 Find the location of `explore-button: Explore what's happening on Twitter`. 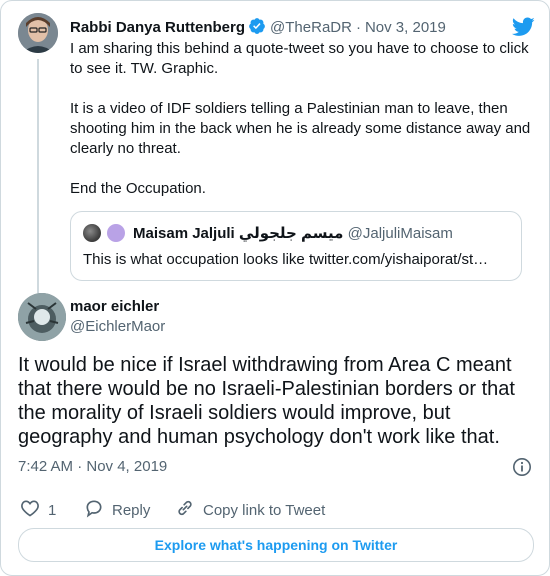

explore-button: Explore what's happening on Twitter is located at coordinates (276, 545).